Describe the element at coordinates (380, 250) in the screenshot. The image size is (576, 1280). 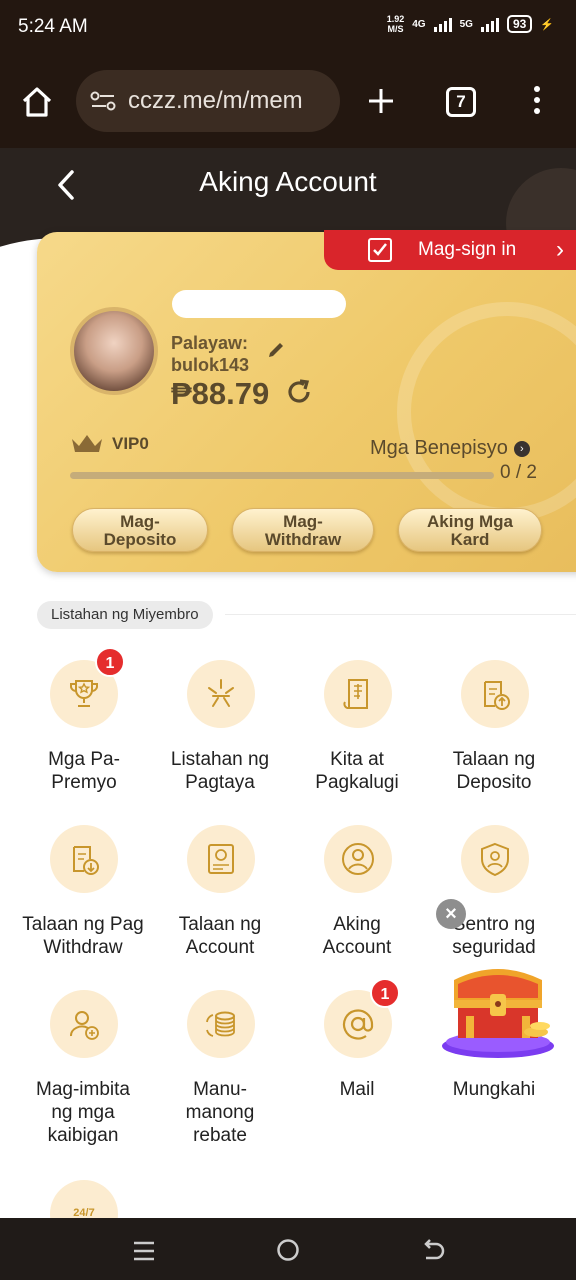
I see `checkbox-icon` at that location.